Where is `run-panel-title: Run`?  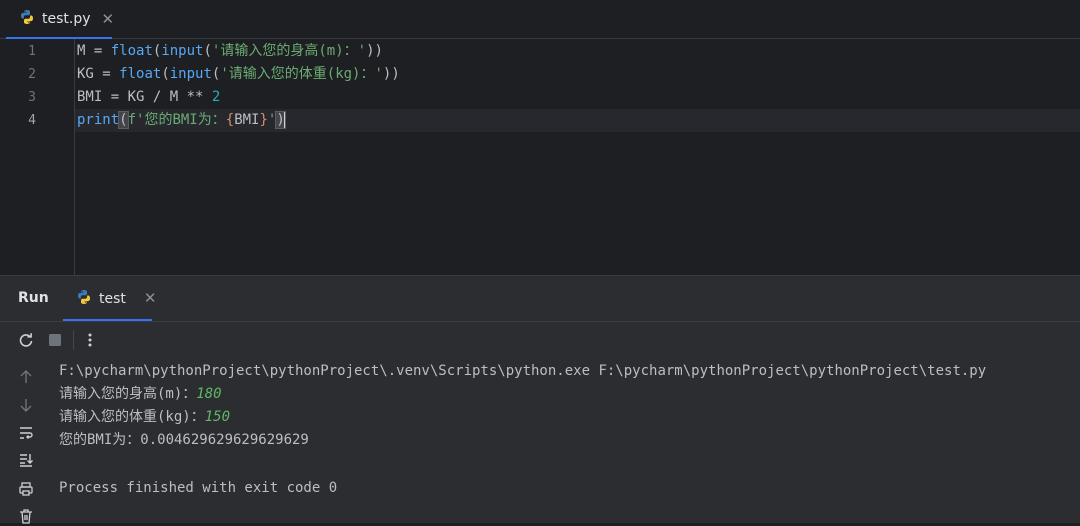
run-panel-title: Run is located at coordinates (33, 298).